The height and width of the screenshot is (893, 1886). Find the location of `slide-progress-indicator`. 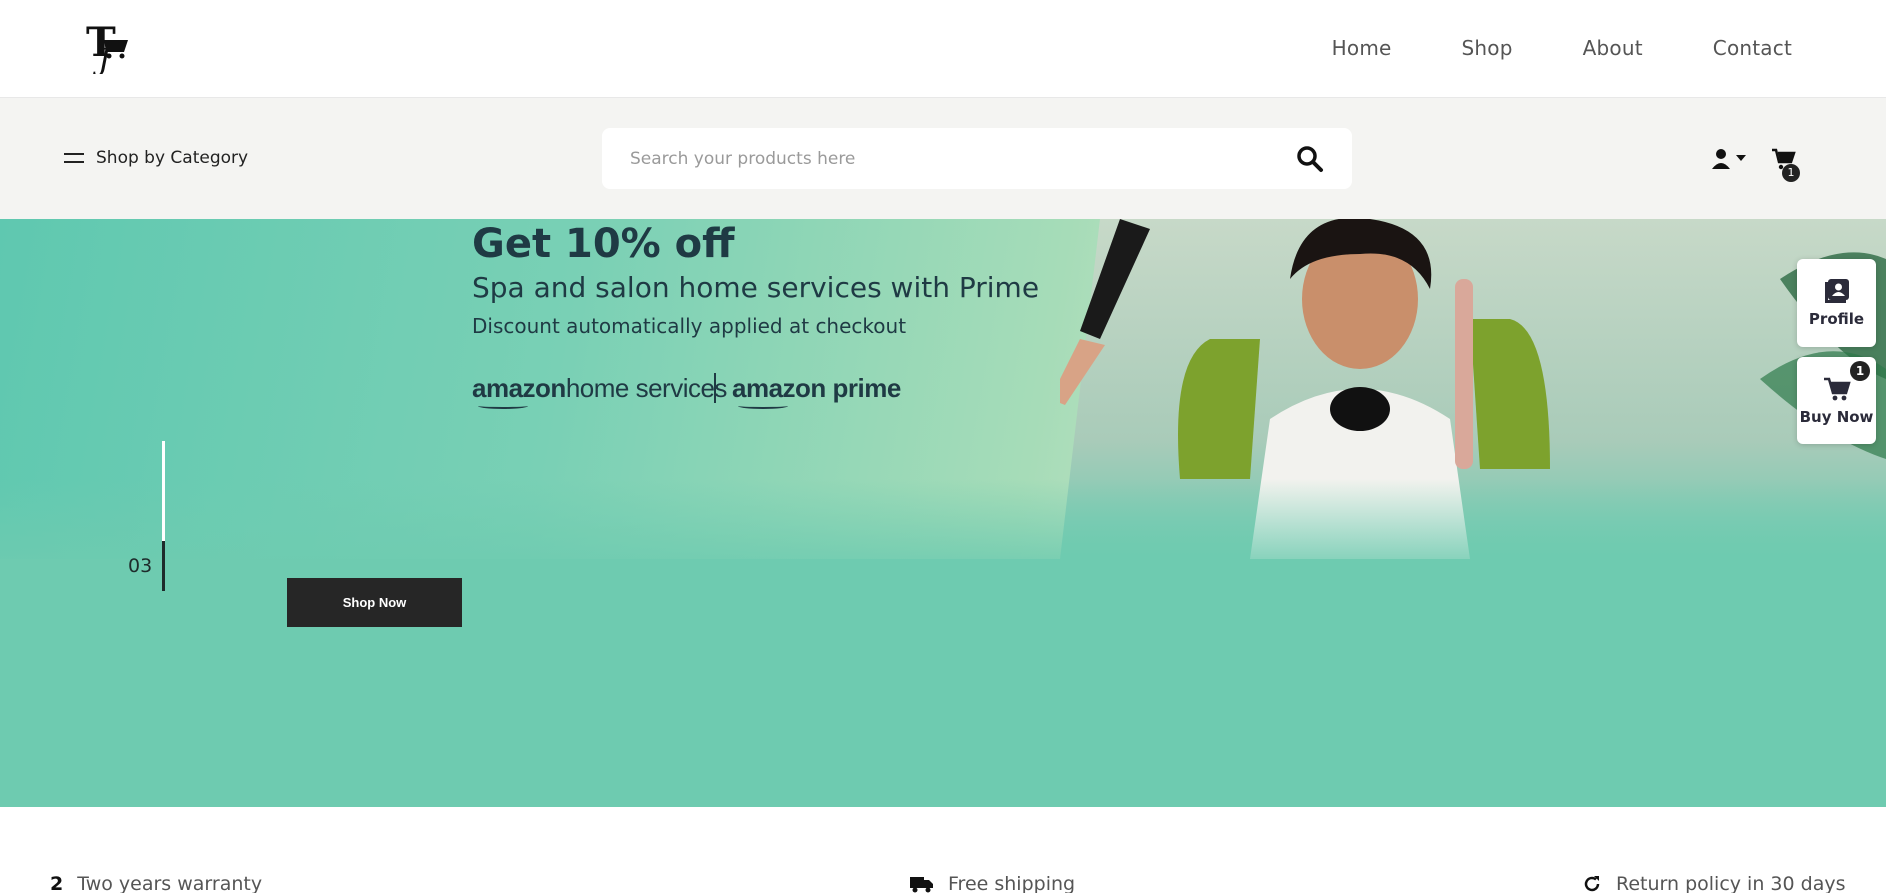

slide-progress-indicator is located at coordinates (163, 566).